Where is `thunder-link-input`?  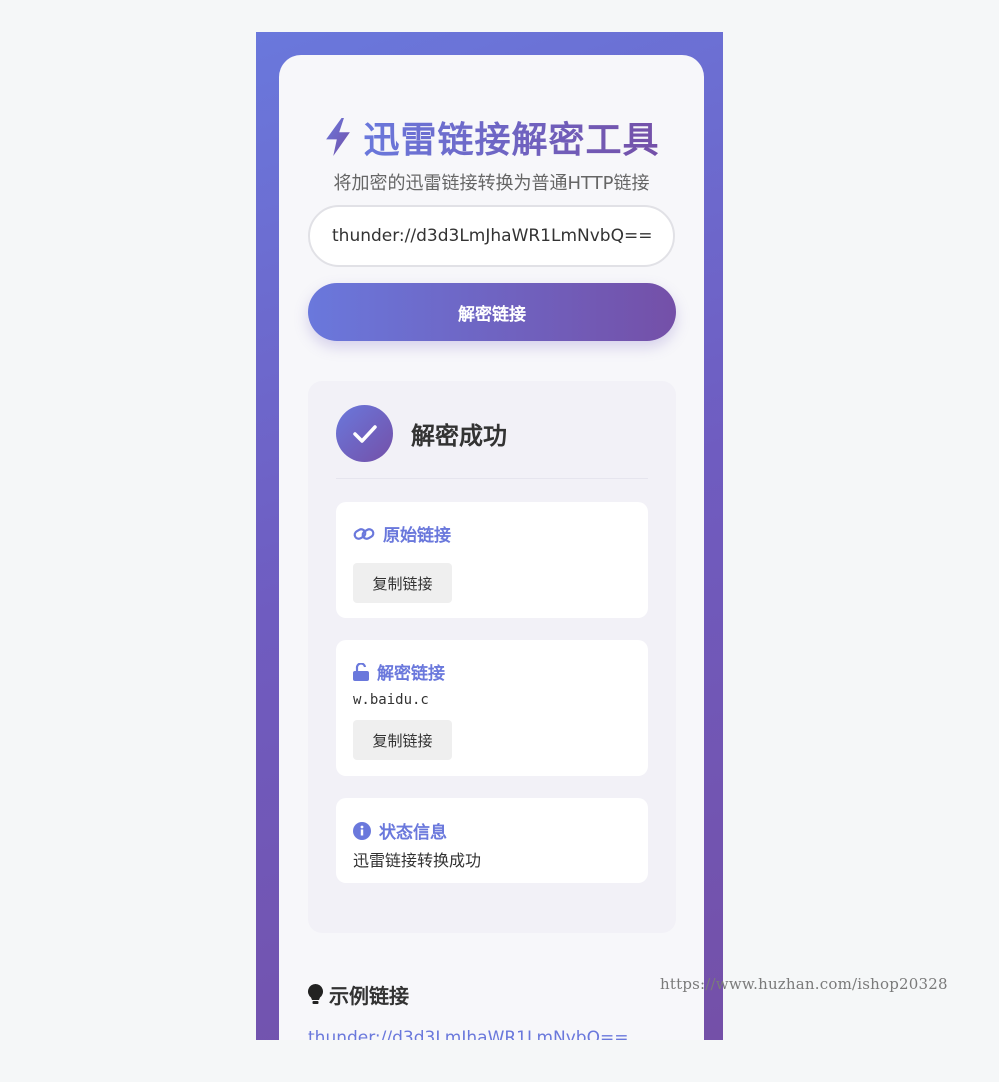 thunder-link-input is located at coordinates (491, 236).